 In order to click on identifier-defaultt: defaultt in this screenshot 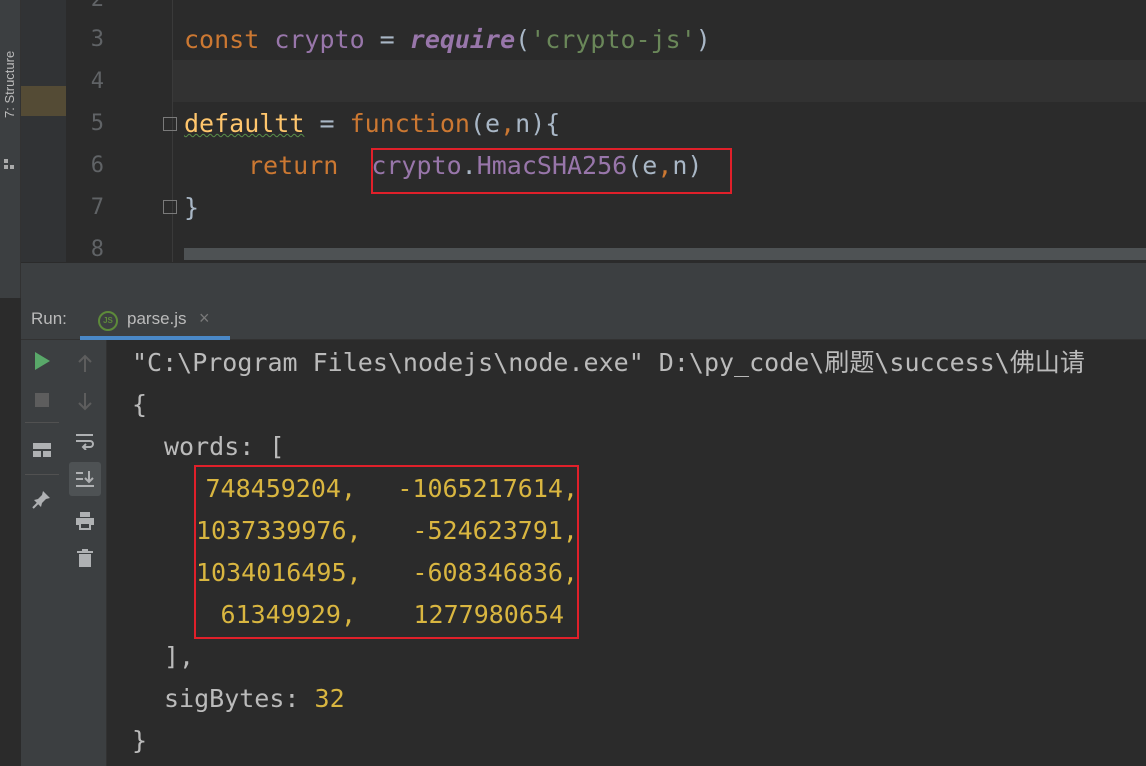, I will do `click(244, 123)`.